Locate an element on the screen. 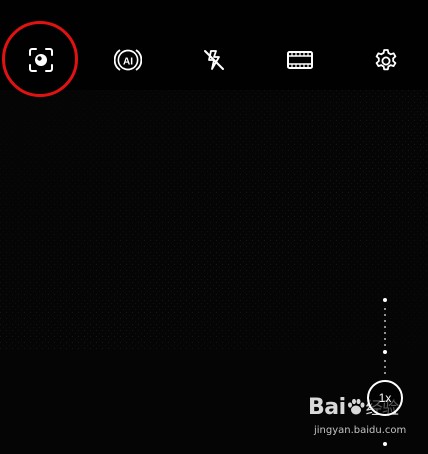 The image size is (428, 454). ai-icon-label: AI is located at coordinates (128, 62).